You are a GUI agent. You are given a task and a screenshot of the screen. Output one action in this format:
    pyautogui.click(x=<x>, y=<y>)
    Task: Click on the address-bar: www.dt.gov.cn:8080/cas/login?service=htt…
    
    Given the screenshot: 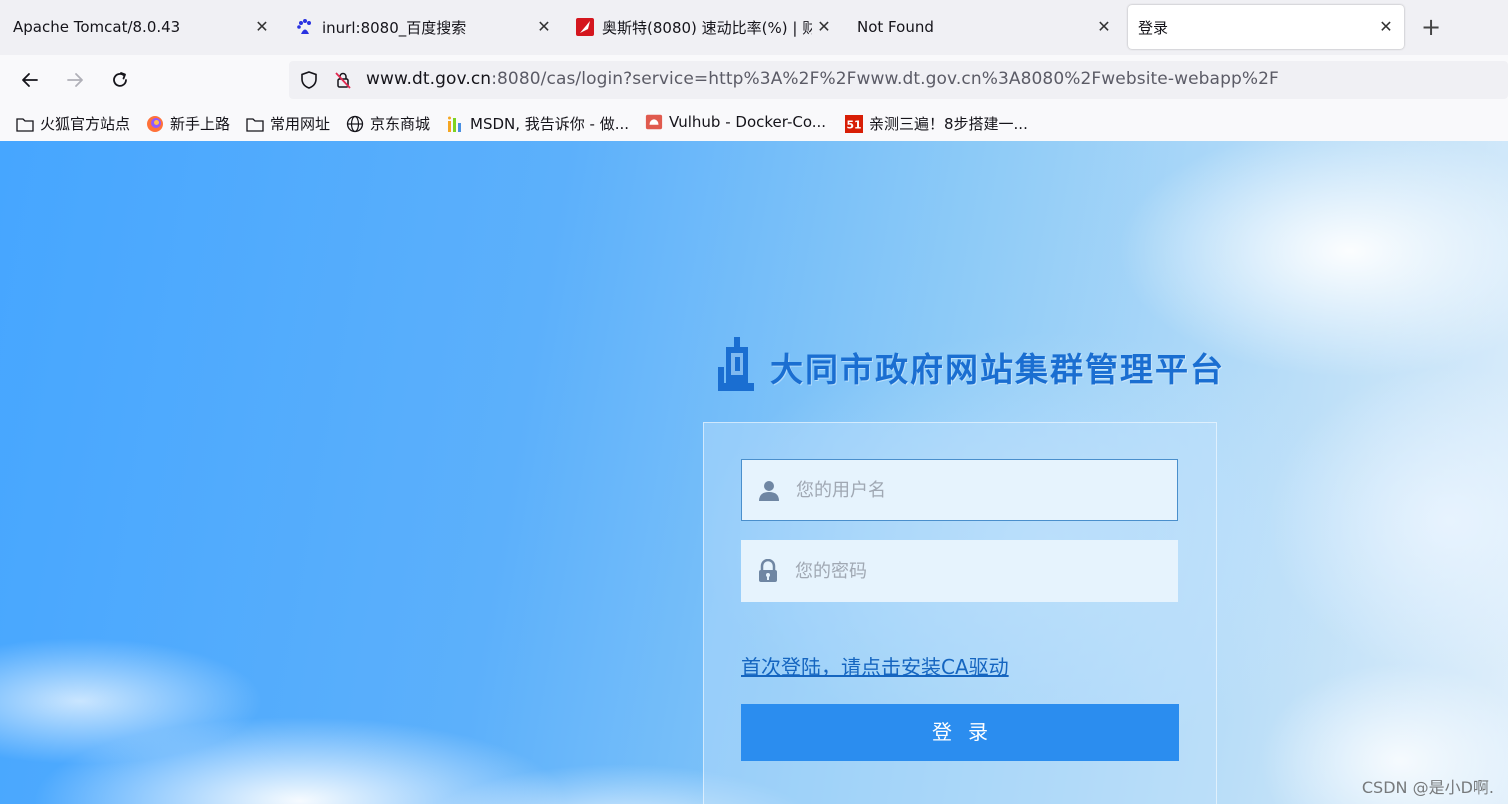 What is the action you would take?
    pyautogui.click(x=898, y=80)
    